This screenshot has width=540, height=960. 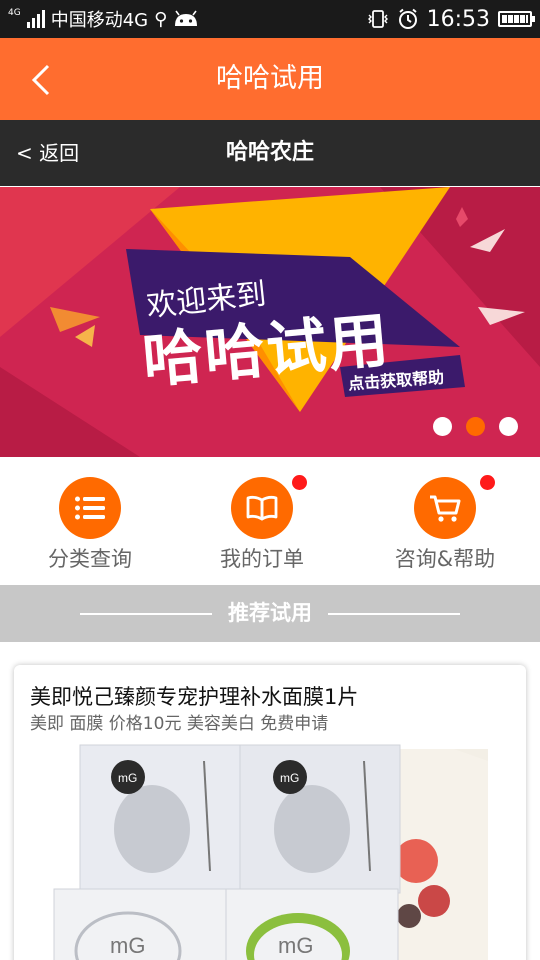 I want to click on back-link: < 返回, so click(x=47, y=153).